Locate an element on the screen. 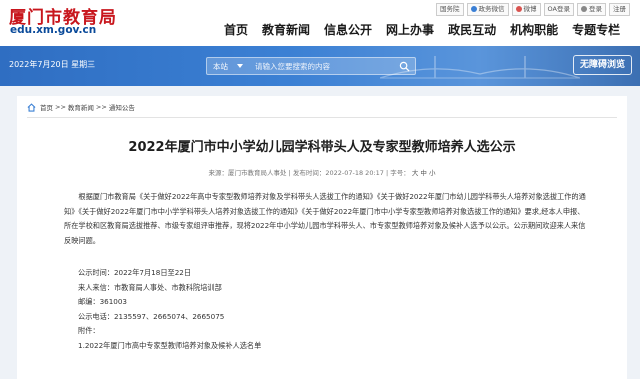 This screenshot has width=640, height=379. home-icon is located at coordinates (31, 107).